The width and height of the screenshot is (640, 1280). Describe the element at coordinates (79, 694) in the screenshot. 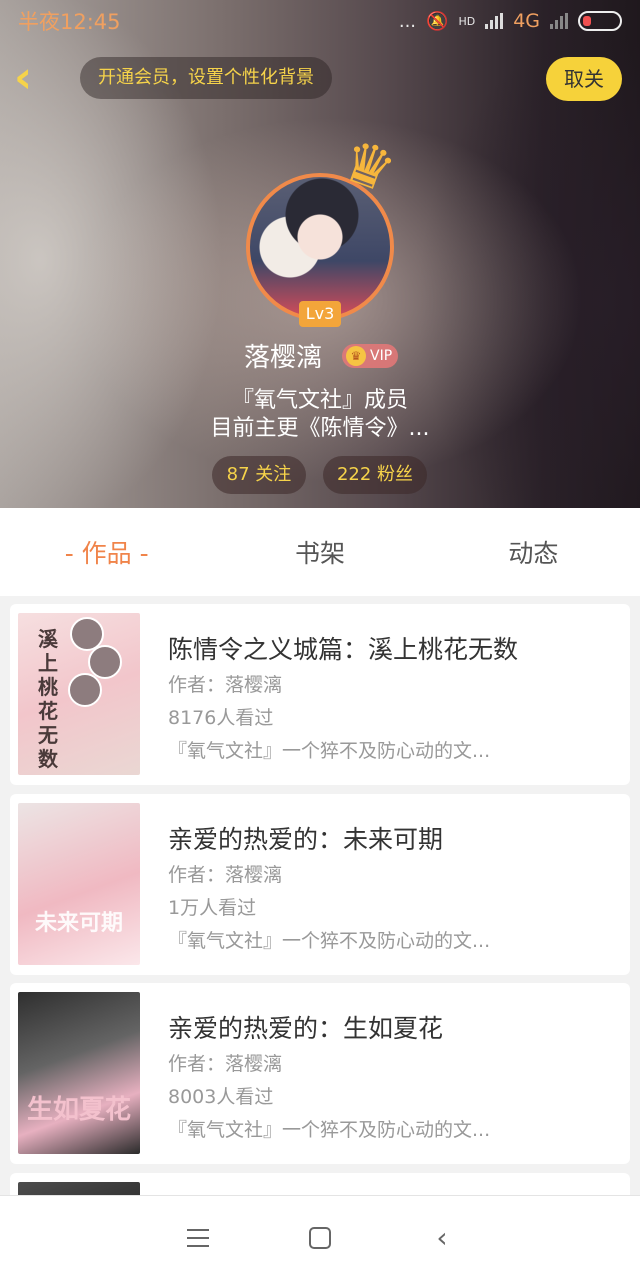

I see `book-cover: 溪上桃花无数` at that location.